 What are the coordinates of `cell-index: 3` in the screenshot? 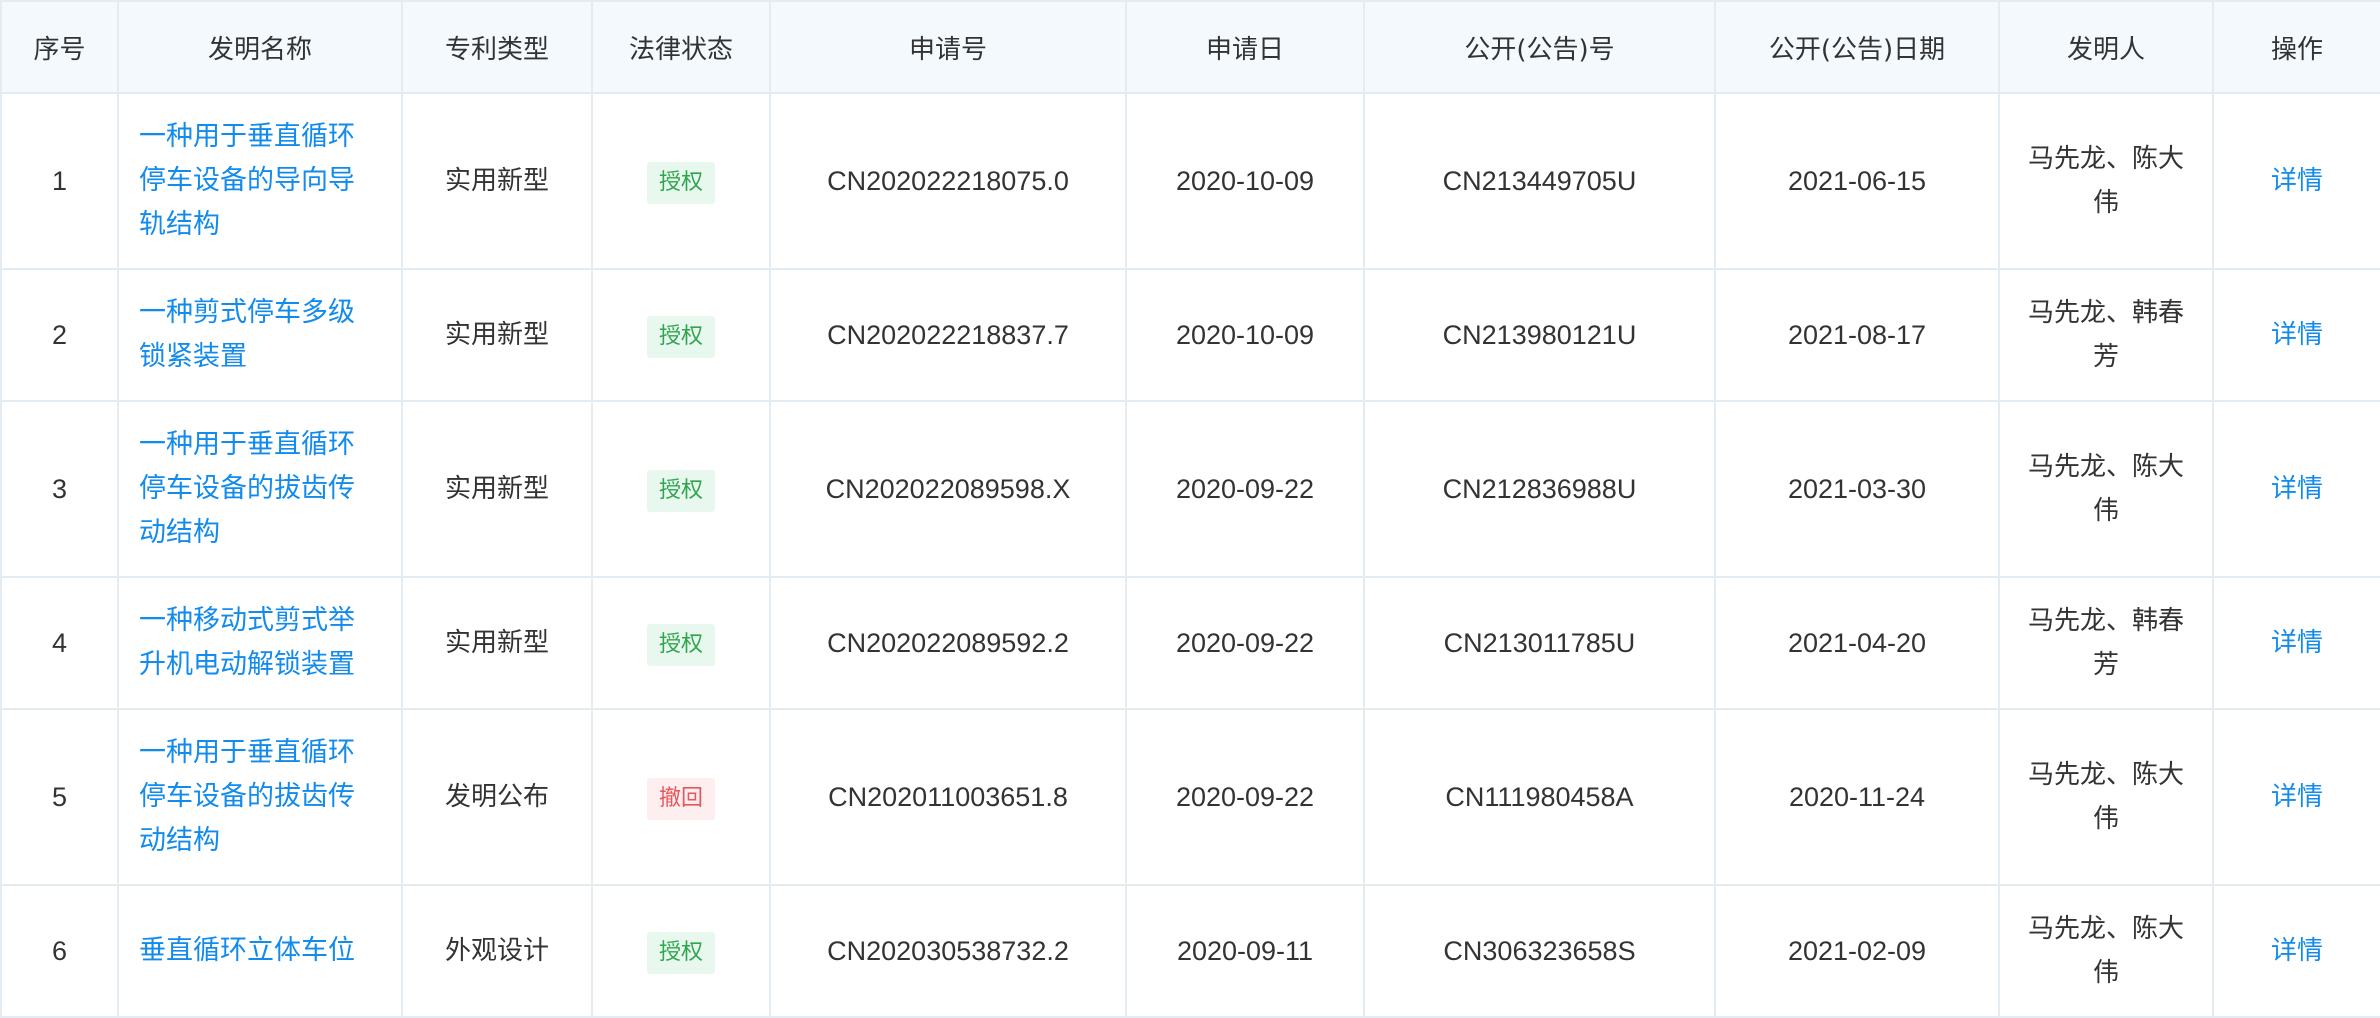 It's located at (59, 489).